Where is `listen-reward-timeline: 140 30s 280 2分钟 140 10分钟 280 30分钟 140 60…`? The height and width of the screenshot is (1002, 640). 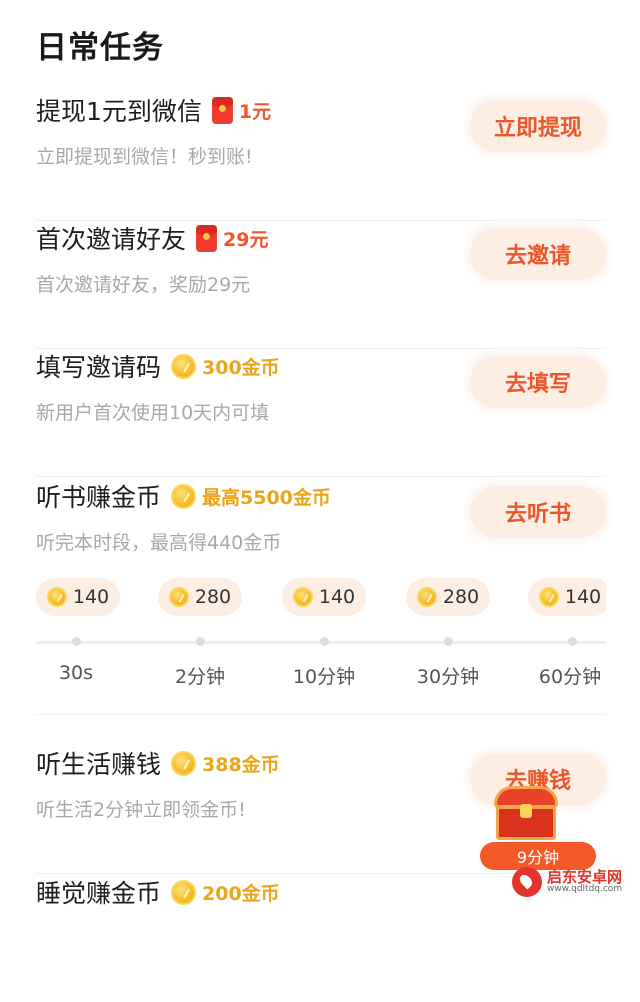 listen-reward-timeline: 140 30s 280 2分钟 140 10分钟 280 30分钟 140 60… is located at coordinates (321, 644).